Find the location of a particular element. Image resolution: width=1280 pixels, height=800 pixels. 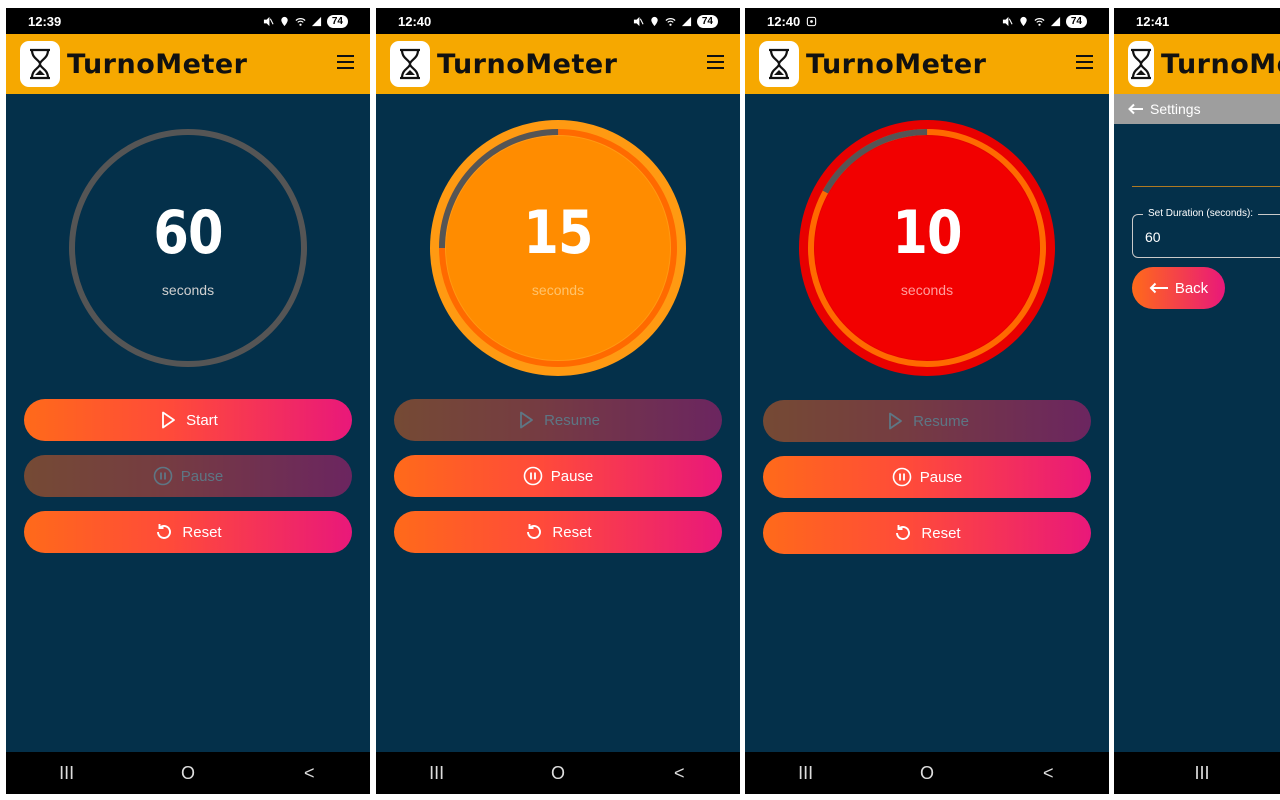

status-time: 12:41 is located at coordinates (1153, 21).